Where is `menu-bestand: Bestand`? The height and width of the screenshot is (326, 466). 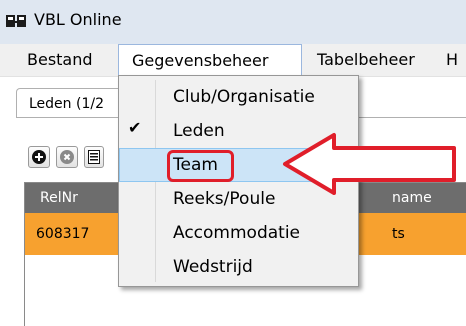 menu-bestand: Bestand is located at coordinates (60, 60).